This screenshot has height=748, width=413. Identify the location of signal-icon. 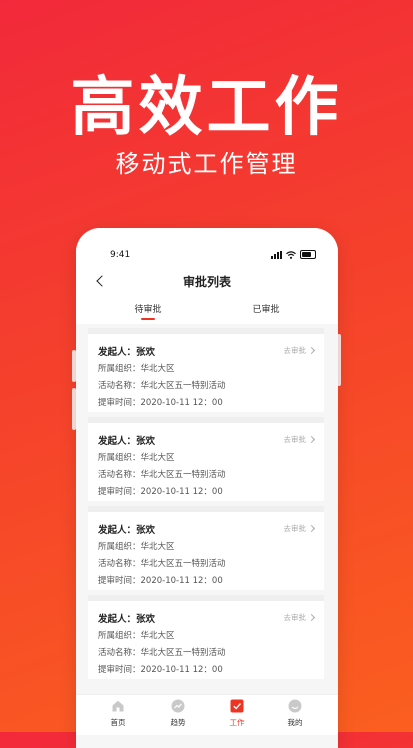
(276, 254).